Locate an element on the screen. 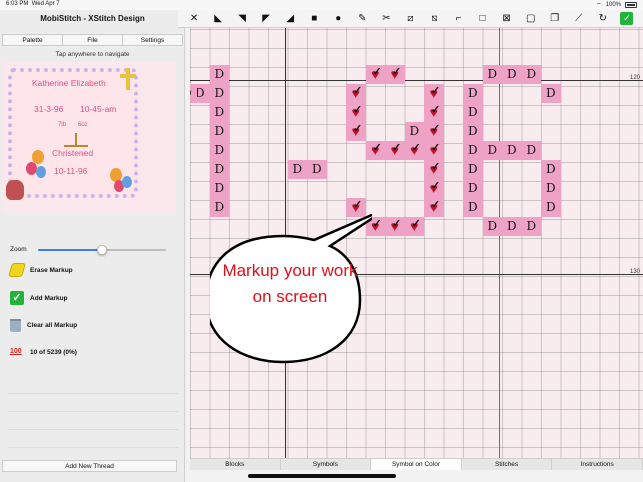  menu-file: File is located at coordinates (93, 40).